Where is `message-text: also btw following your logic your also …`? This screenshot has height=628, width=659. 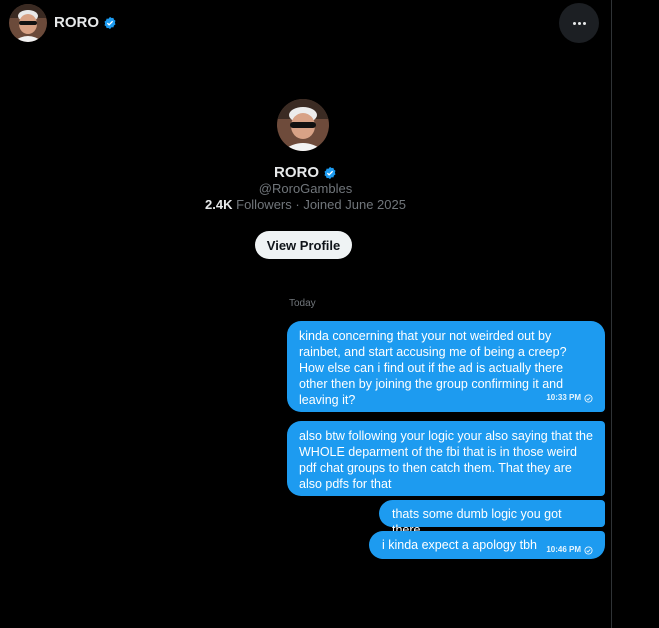 message-text: also btw following your logic your also … is located at coordinates (446, 460).